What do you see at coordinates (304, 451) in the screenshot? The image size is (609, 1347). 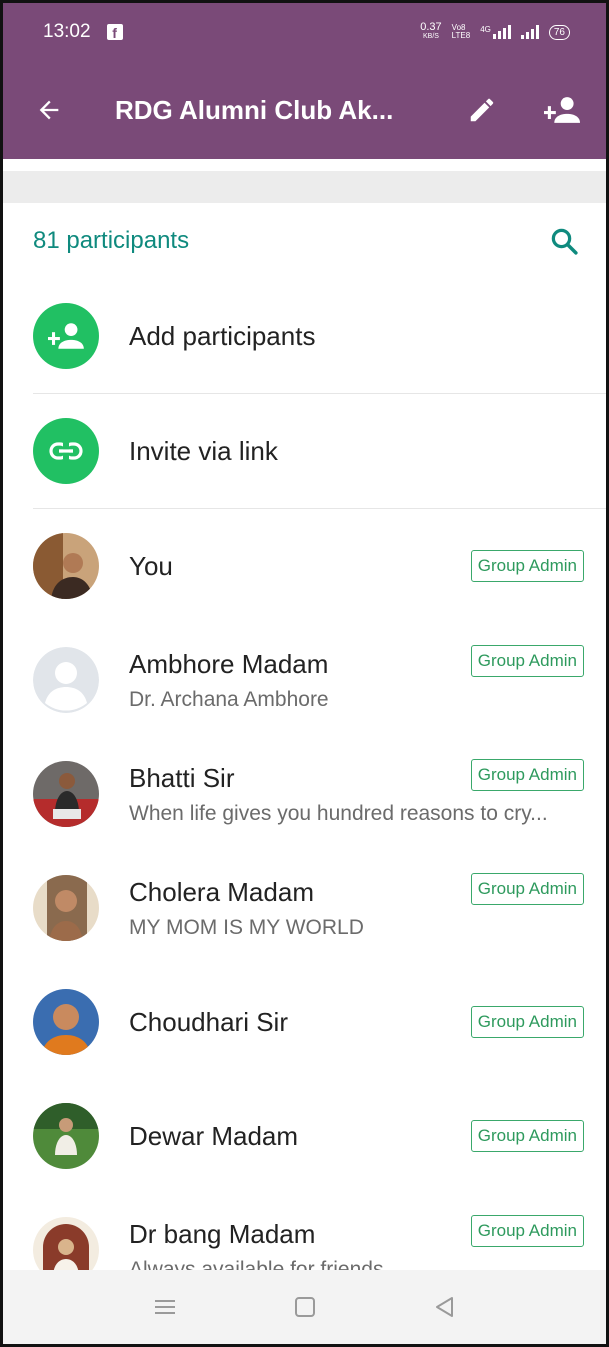 I see `invite-via-link-row: Invite via link` at bounding box center [304, 451].